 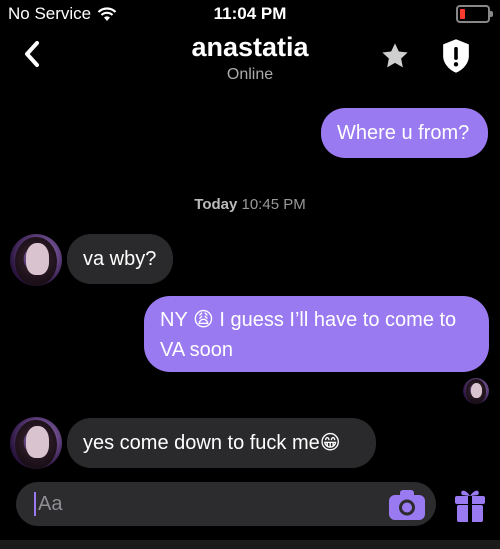 I want to click on chat-header: anastatia Online, so click(x=250, y=59).